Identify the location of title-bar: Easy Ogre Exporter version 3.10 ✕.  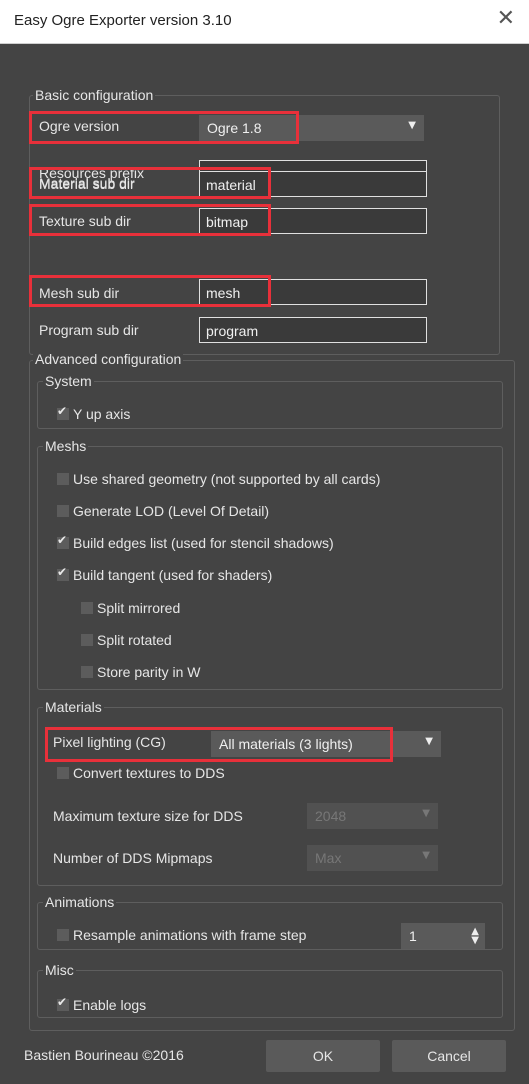
(264, 22).